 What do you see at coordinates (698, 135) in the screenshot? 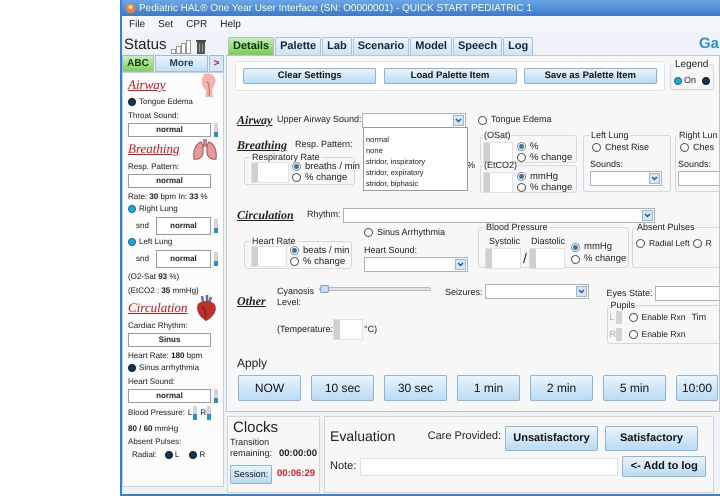
I see `group-title: Right Lun` at bounding box center [698, 135].